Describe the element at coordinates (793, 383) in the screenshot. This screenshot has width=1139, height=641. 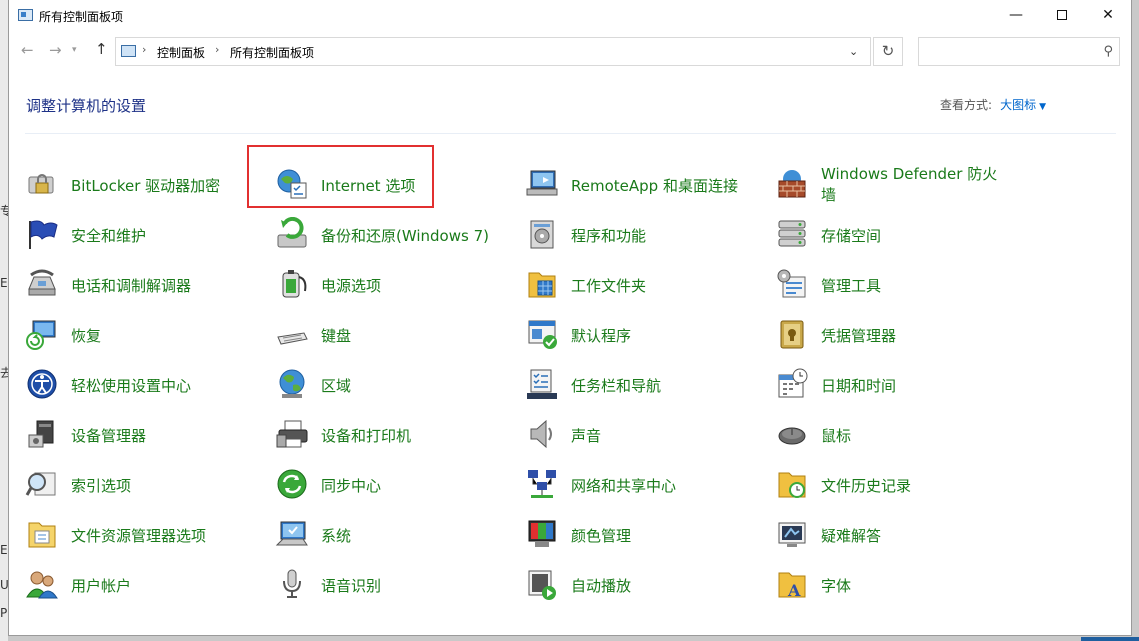
I see `date-time-icon` at that location.